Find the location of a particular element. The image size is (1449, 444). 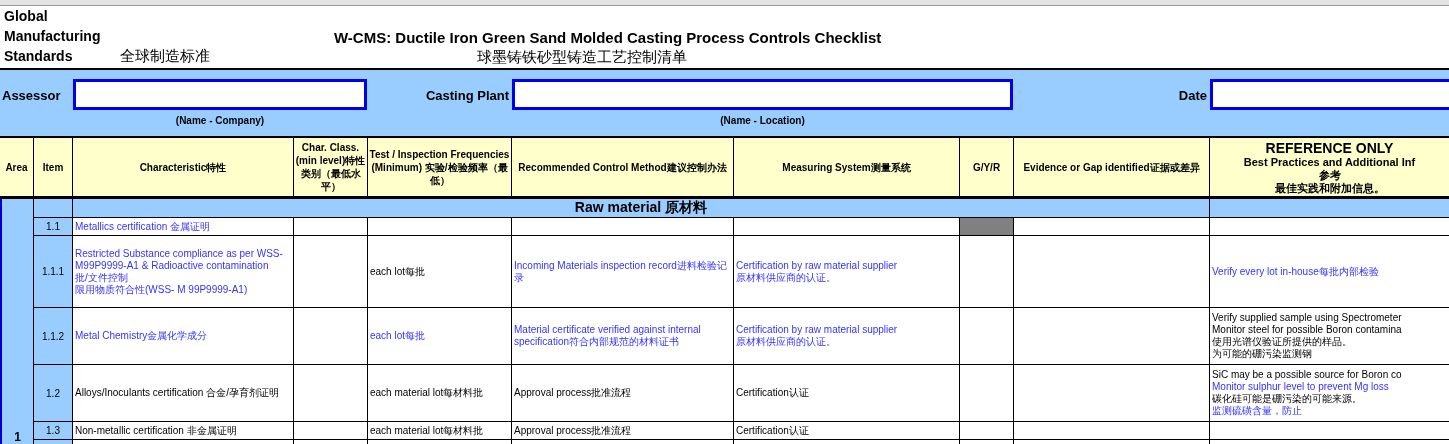

item-number: 1.1.1 is located at coordinates (53, 271).